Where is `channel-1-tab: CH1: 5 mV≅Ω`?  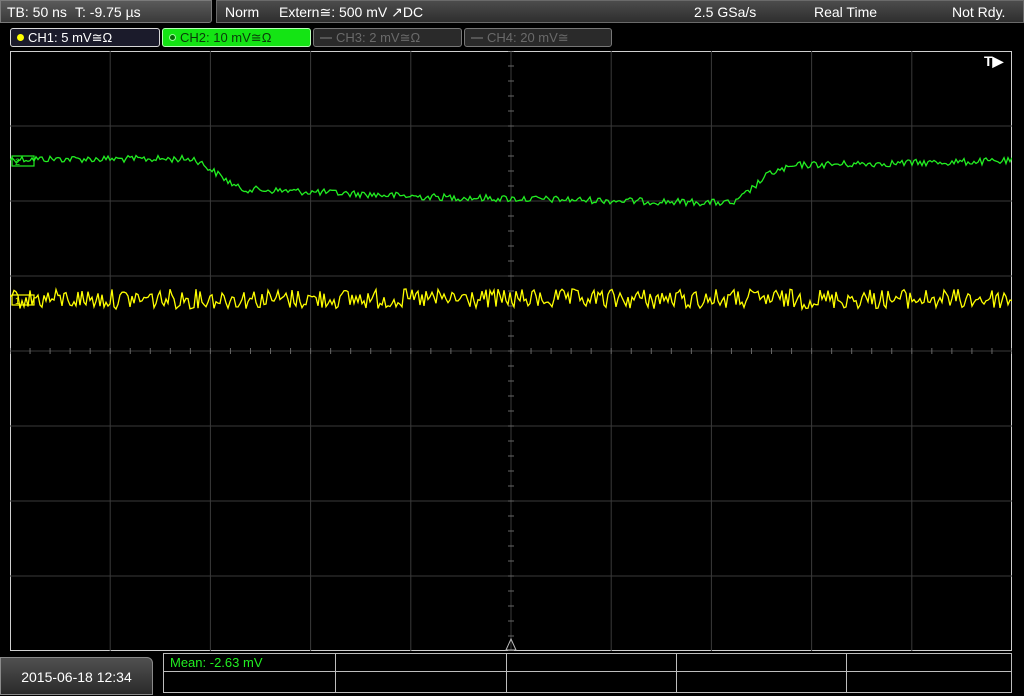
channel-1-tab: CH1: 5 mV≅Ω is located at coordinates (85, 37).